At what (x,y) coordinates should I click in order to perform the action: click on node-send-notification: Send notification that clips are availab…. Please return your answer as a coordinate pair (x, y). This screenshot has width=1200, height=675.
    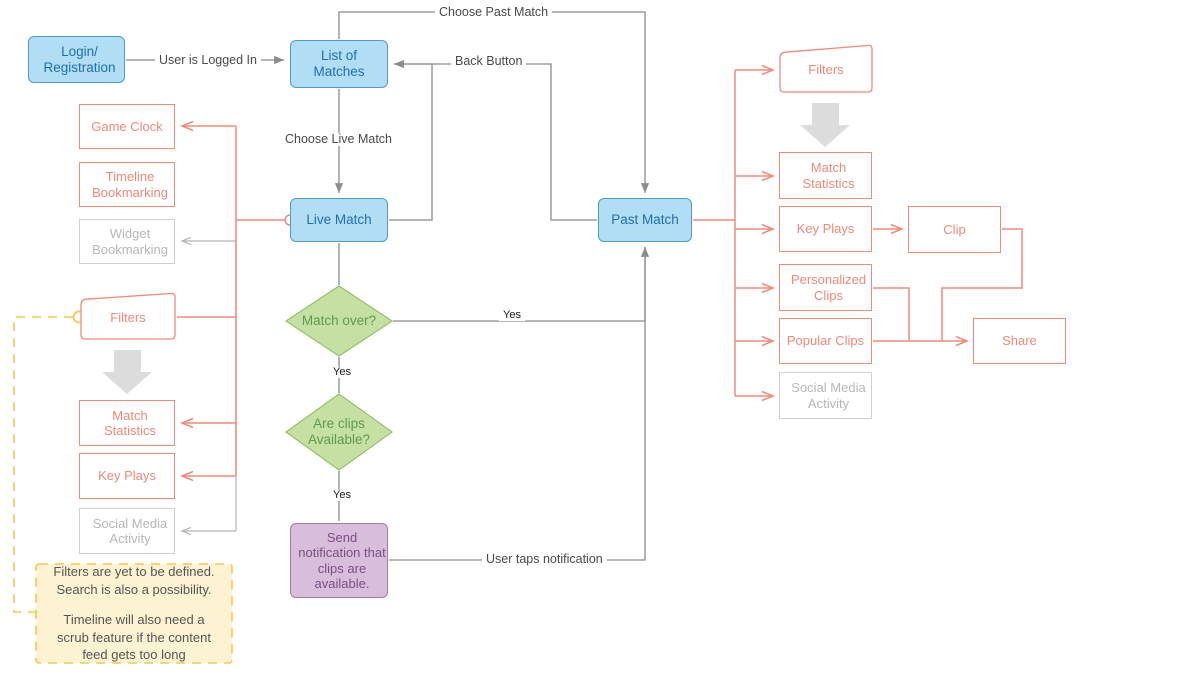
    Looking at the image, I should click on (339, 560).